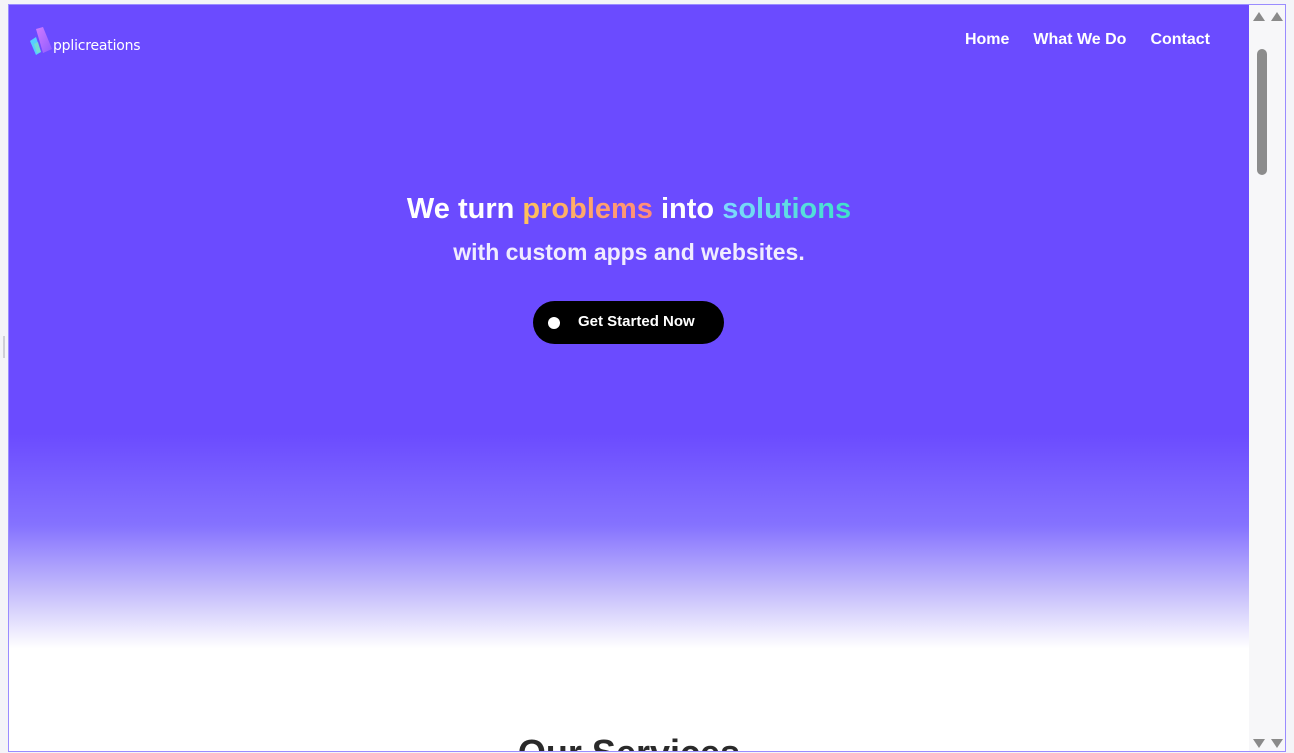 The image size is (1294, 753). What do you see at coordinates (554, 323) in the screenshot?
I see `dot-icon` at bounding box center [554, 323].